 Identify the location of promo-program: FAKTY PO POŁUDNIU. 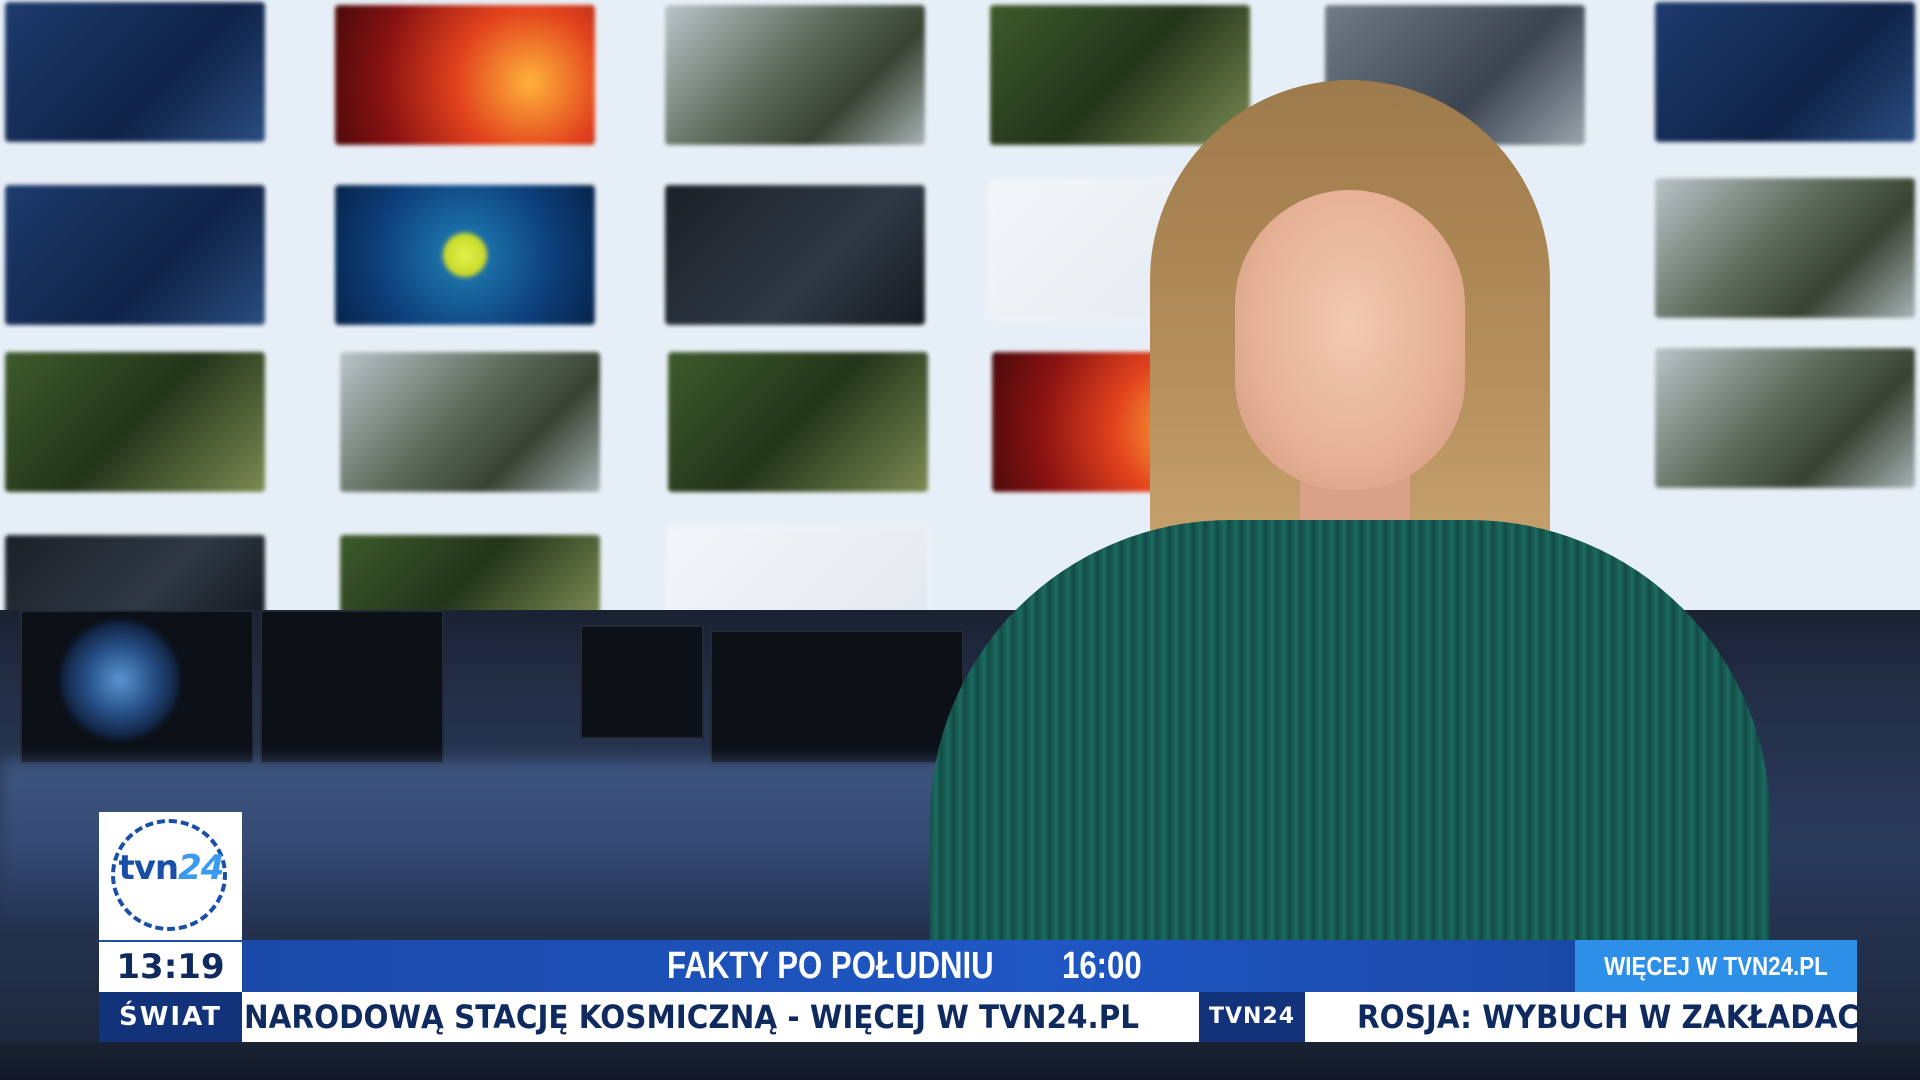
(830, 966).